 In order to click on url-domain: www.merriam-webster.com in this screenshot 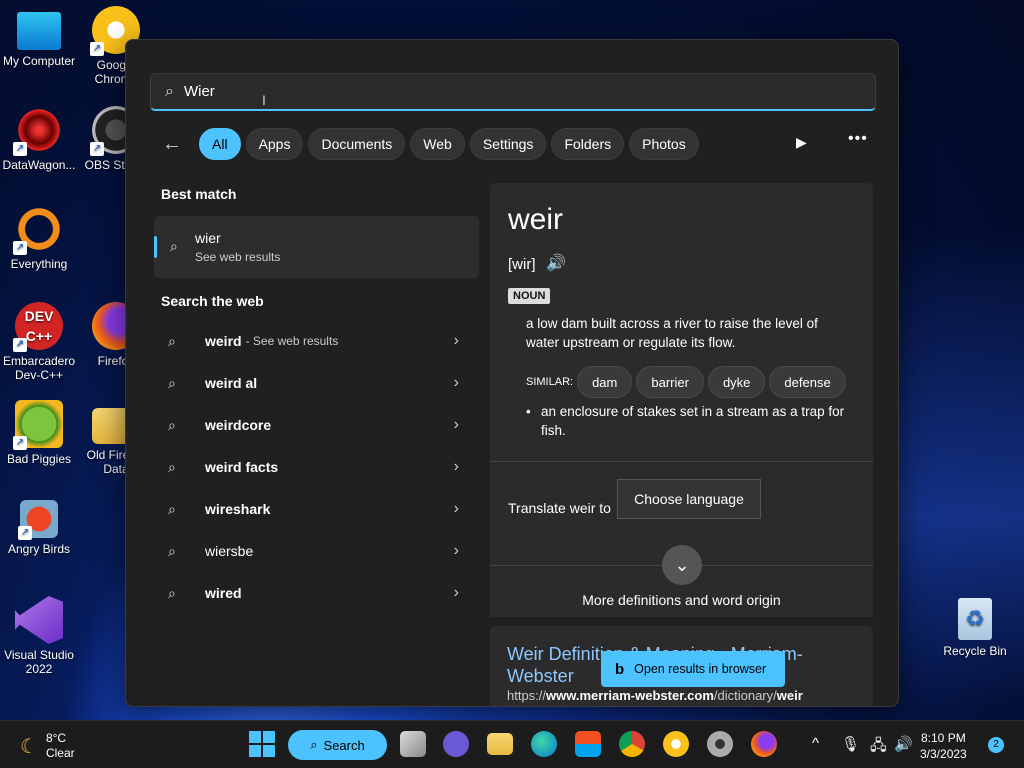, I will do `click(630, 695)`.